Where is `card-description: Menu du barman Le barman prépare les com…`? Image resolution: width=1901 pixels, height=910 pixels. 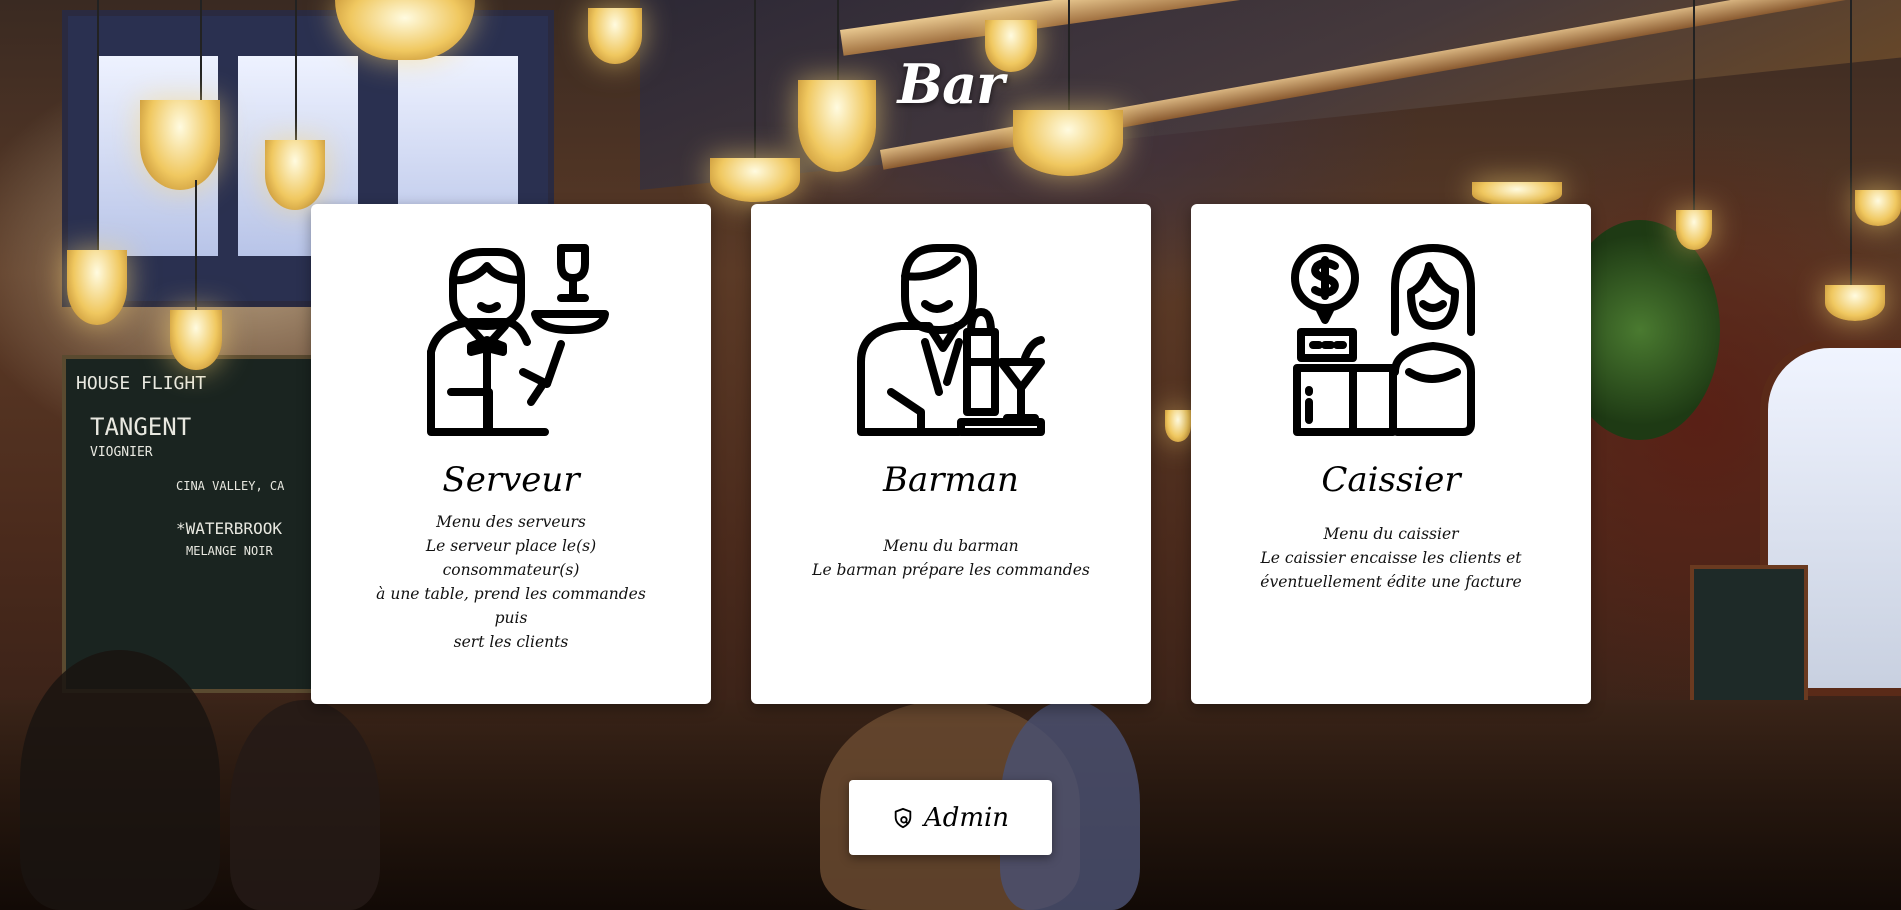
card-description: Menu du barman Le barman prépare les com… is located at coordinates (951, 558).